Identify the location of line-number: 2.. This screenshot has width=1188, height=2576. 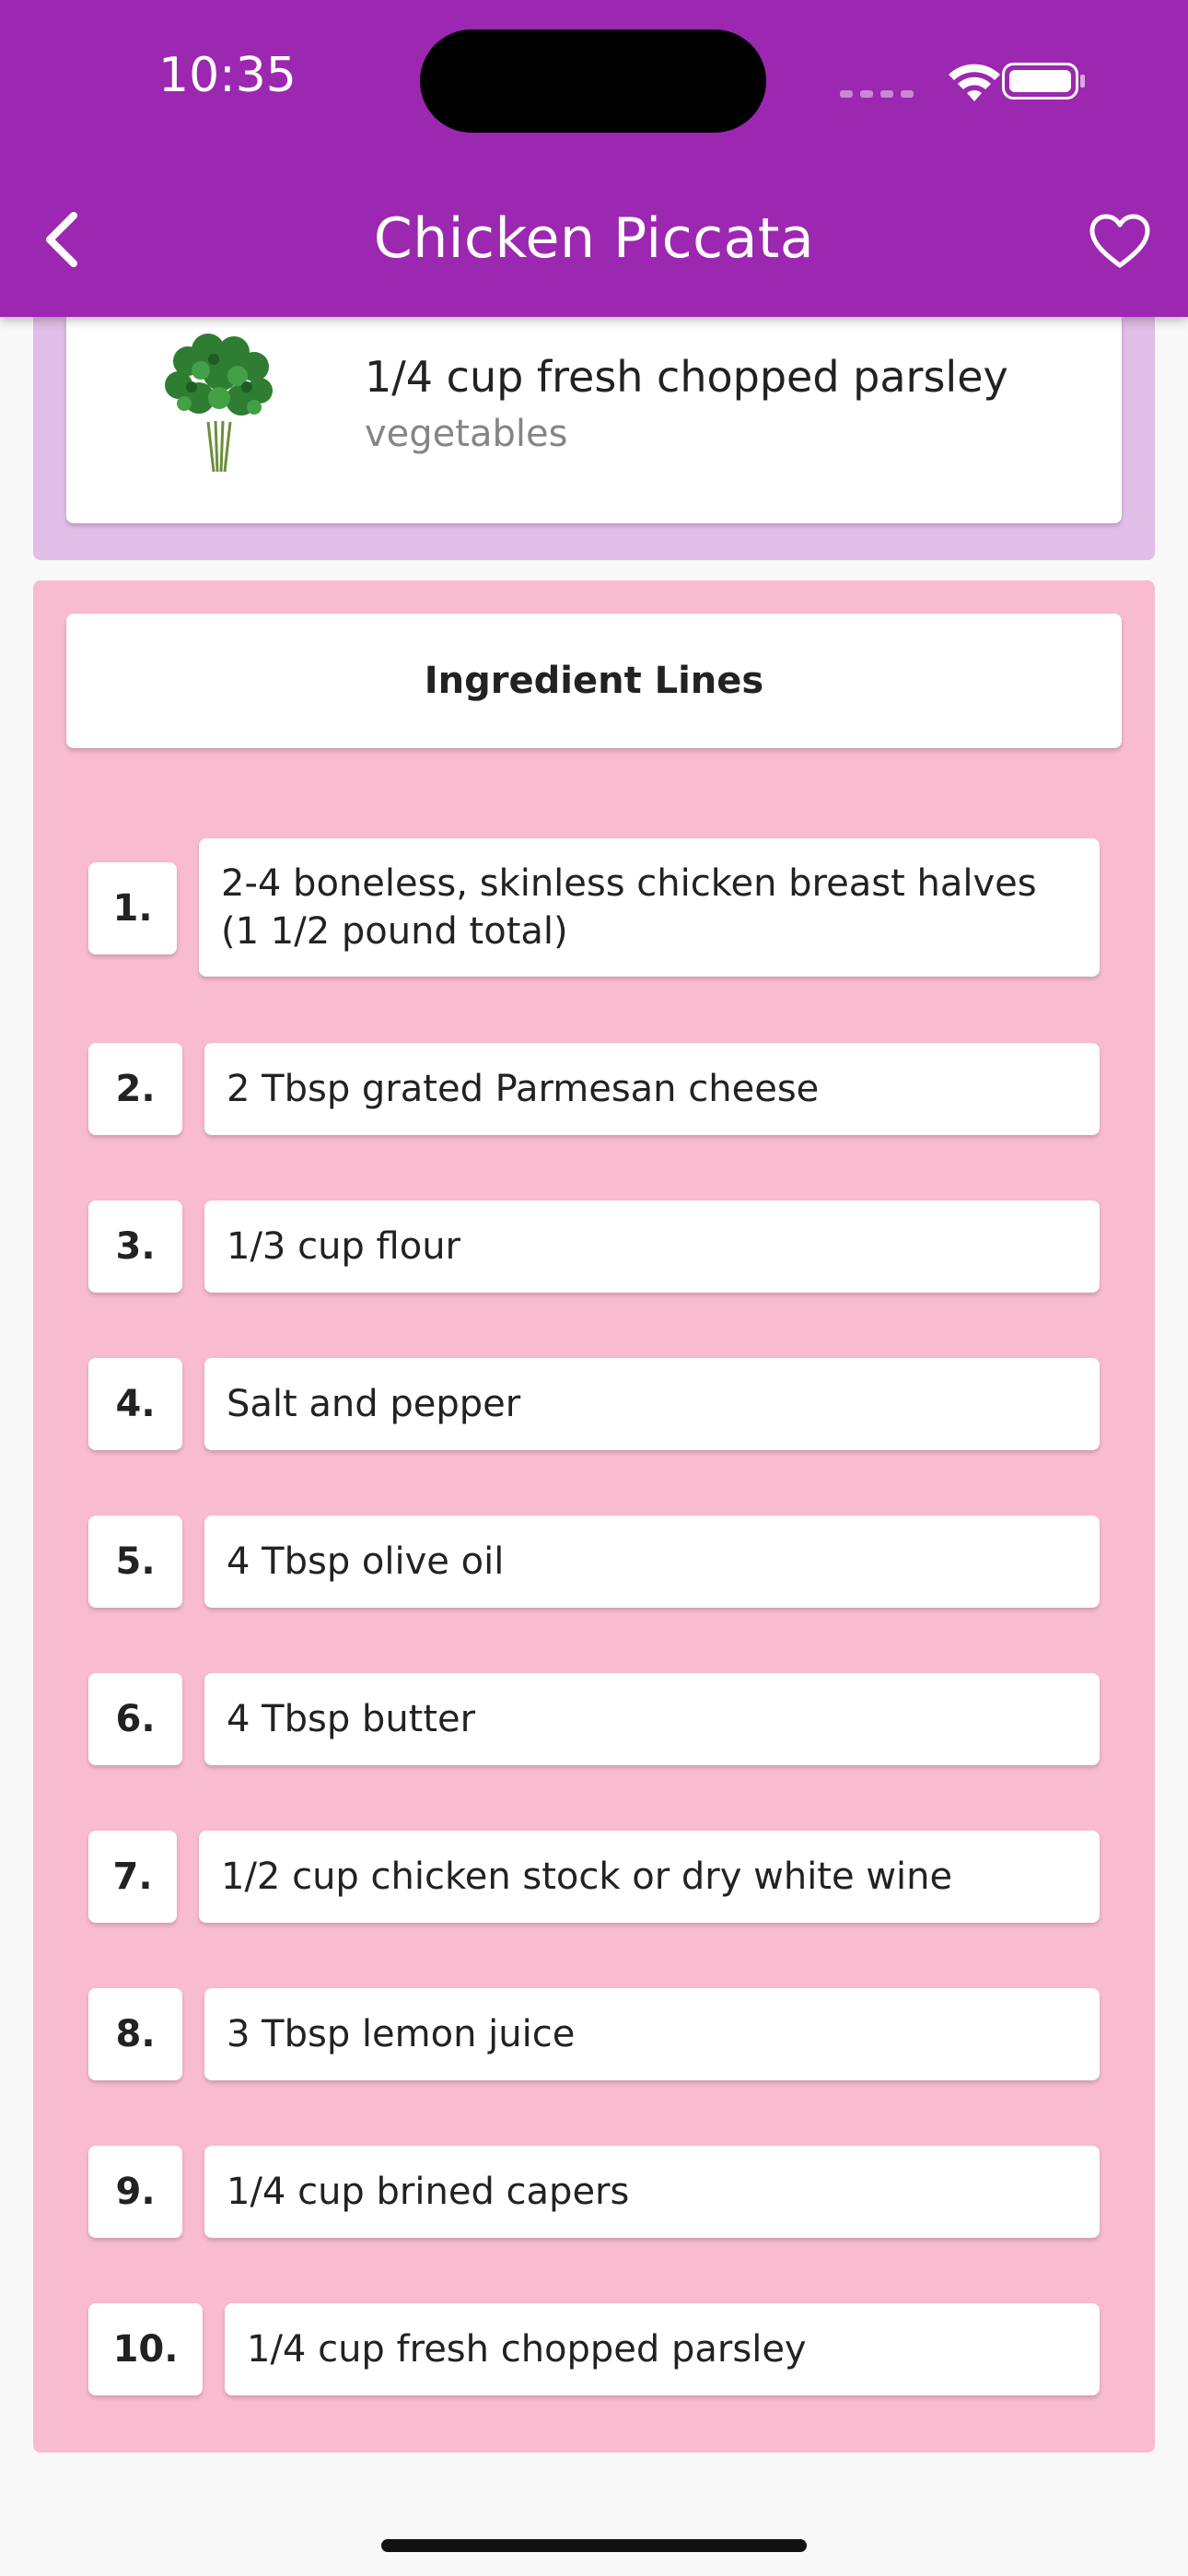
(135, 1089).